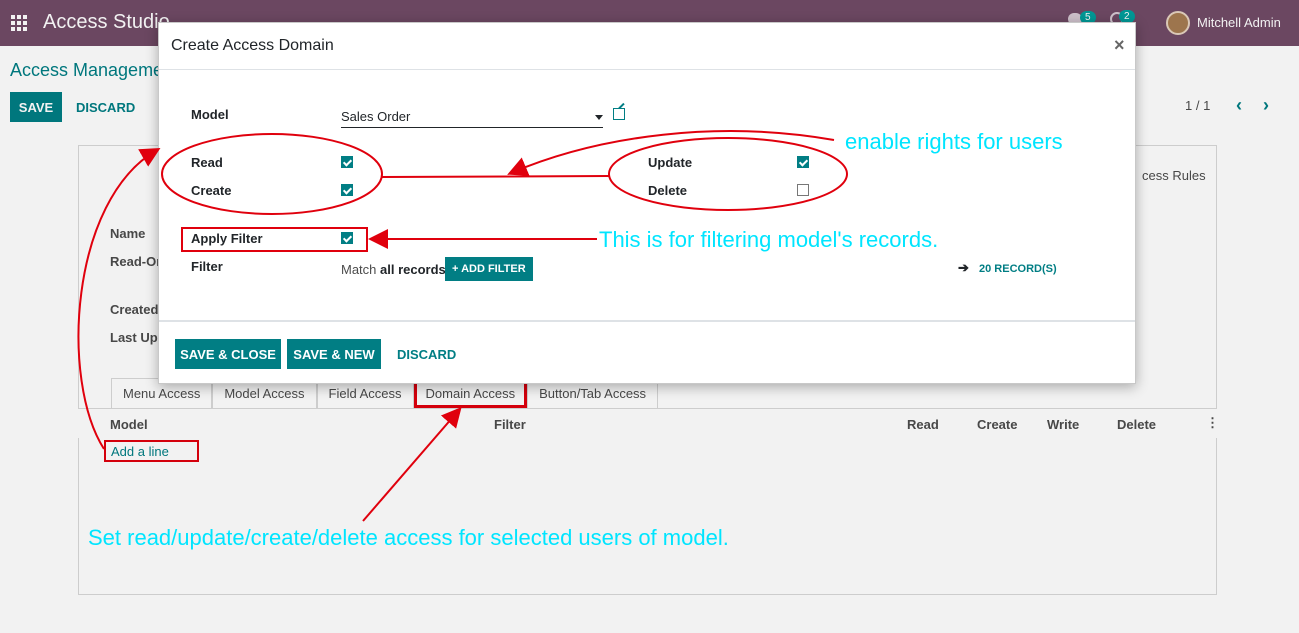 The image size is (1299, 633). What do you see at coordinates (619, 114) in the screenshot?
I see `external-link-icon` at bounding box center [619, 114].